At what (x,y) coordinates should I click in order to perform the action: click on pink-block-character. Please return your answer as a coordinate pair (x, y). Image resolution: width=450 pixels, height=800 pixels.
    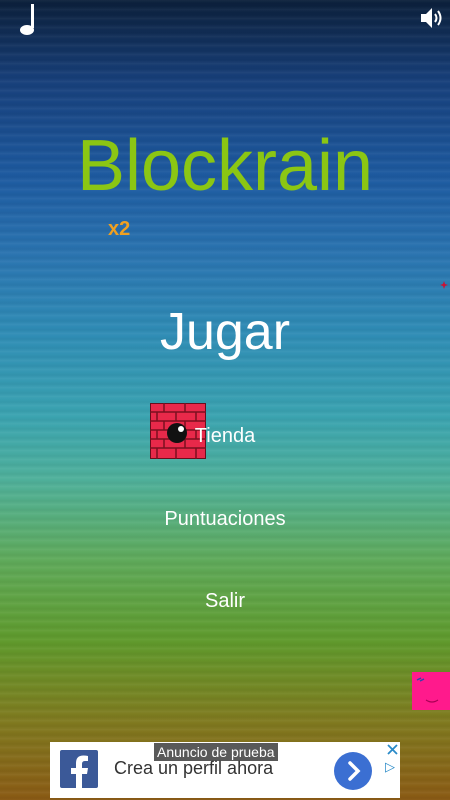
    Looking at the image, I should click on (431, 691).